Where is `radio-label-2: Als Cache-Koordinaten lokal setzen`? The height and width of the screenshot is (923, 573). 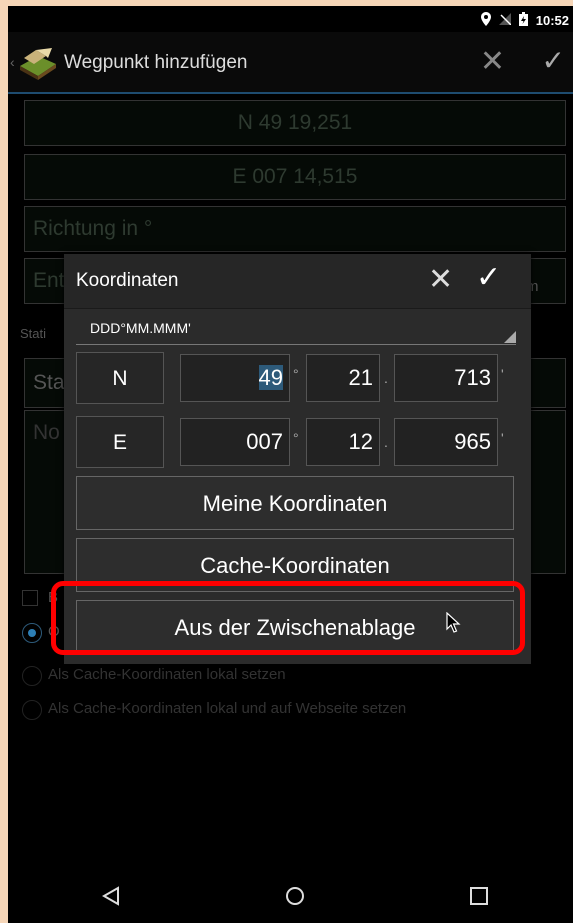
radio-label-2: Als Cache-Koordinaten lokal setzen is located at coordinates (167, 674).